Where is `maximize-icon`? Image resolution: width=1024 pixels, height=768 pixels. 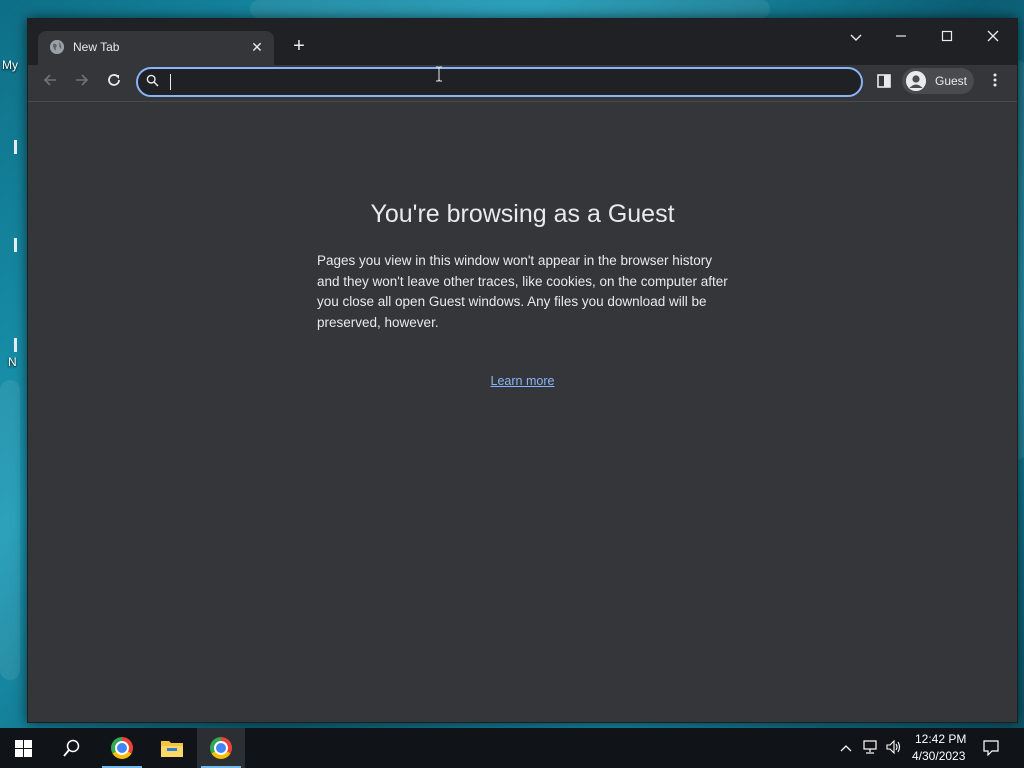
maximize-icon is located at coordinates (947, 36).